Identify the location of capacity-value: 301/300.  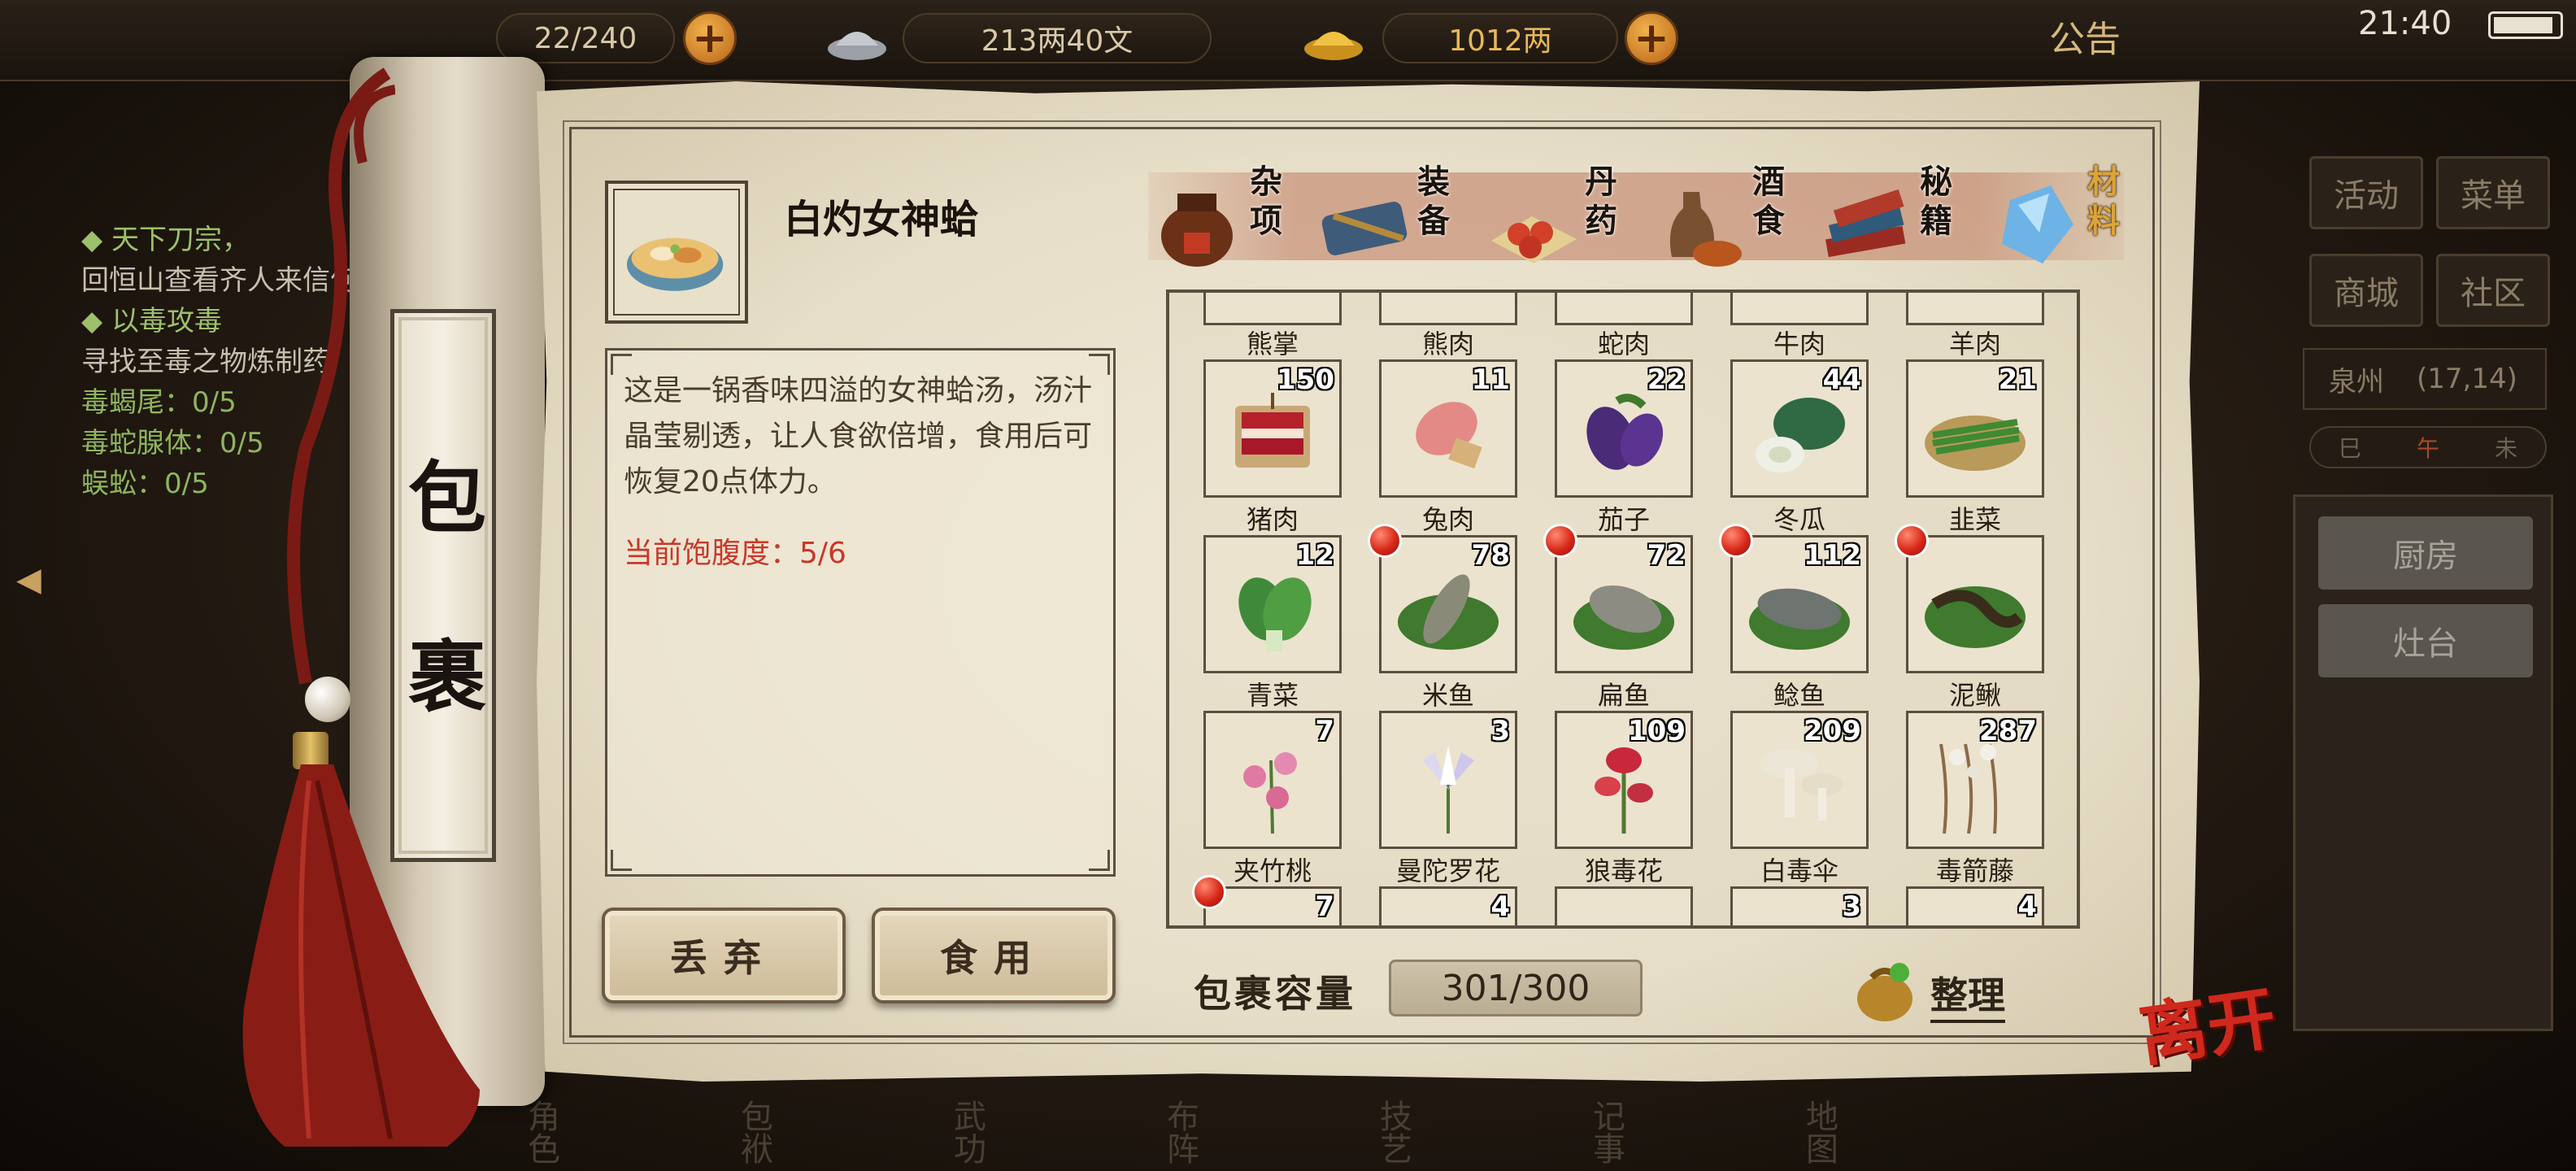
(1516, 988).